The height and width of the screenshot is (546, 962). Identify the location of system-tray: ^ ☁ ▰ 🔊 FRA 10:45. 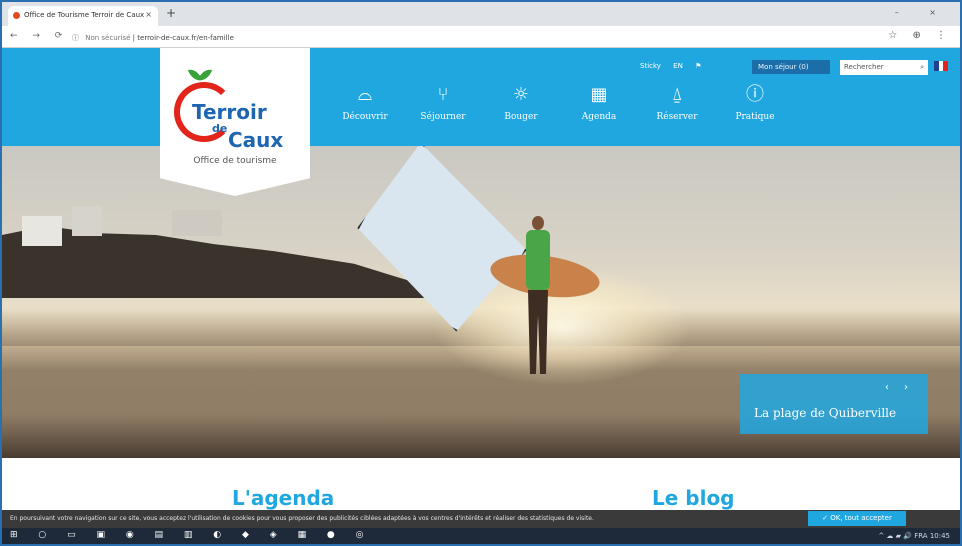
(914, 536).